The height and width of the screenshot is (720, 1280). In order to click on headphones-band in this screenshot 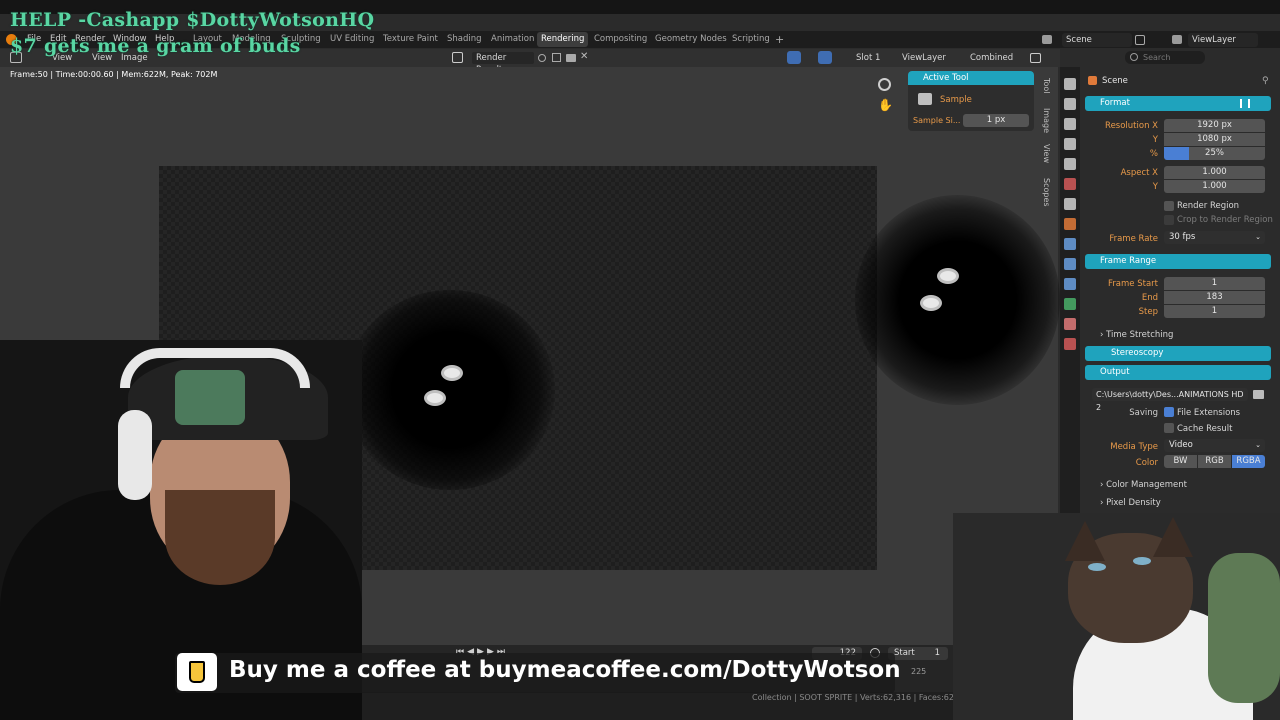, I will do `click(215, 368)`.